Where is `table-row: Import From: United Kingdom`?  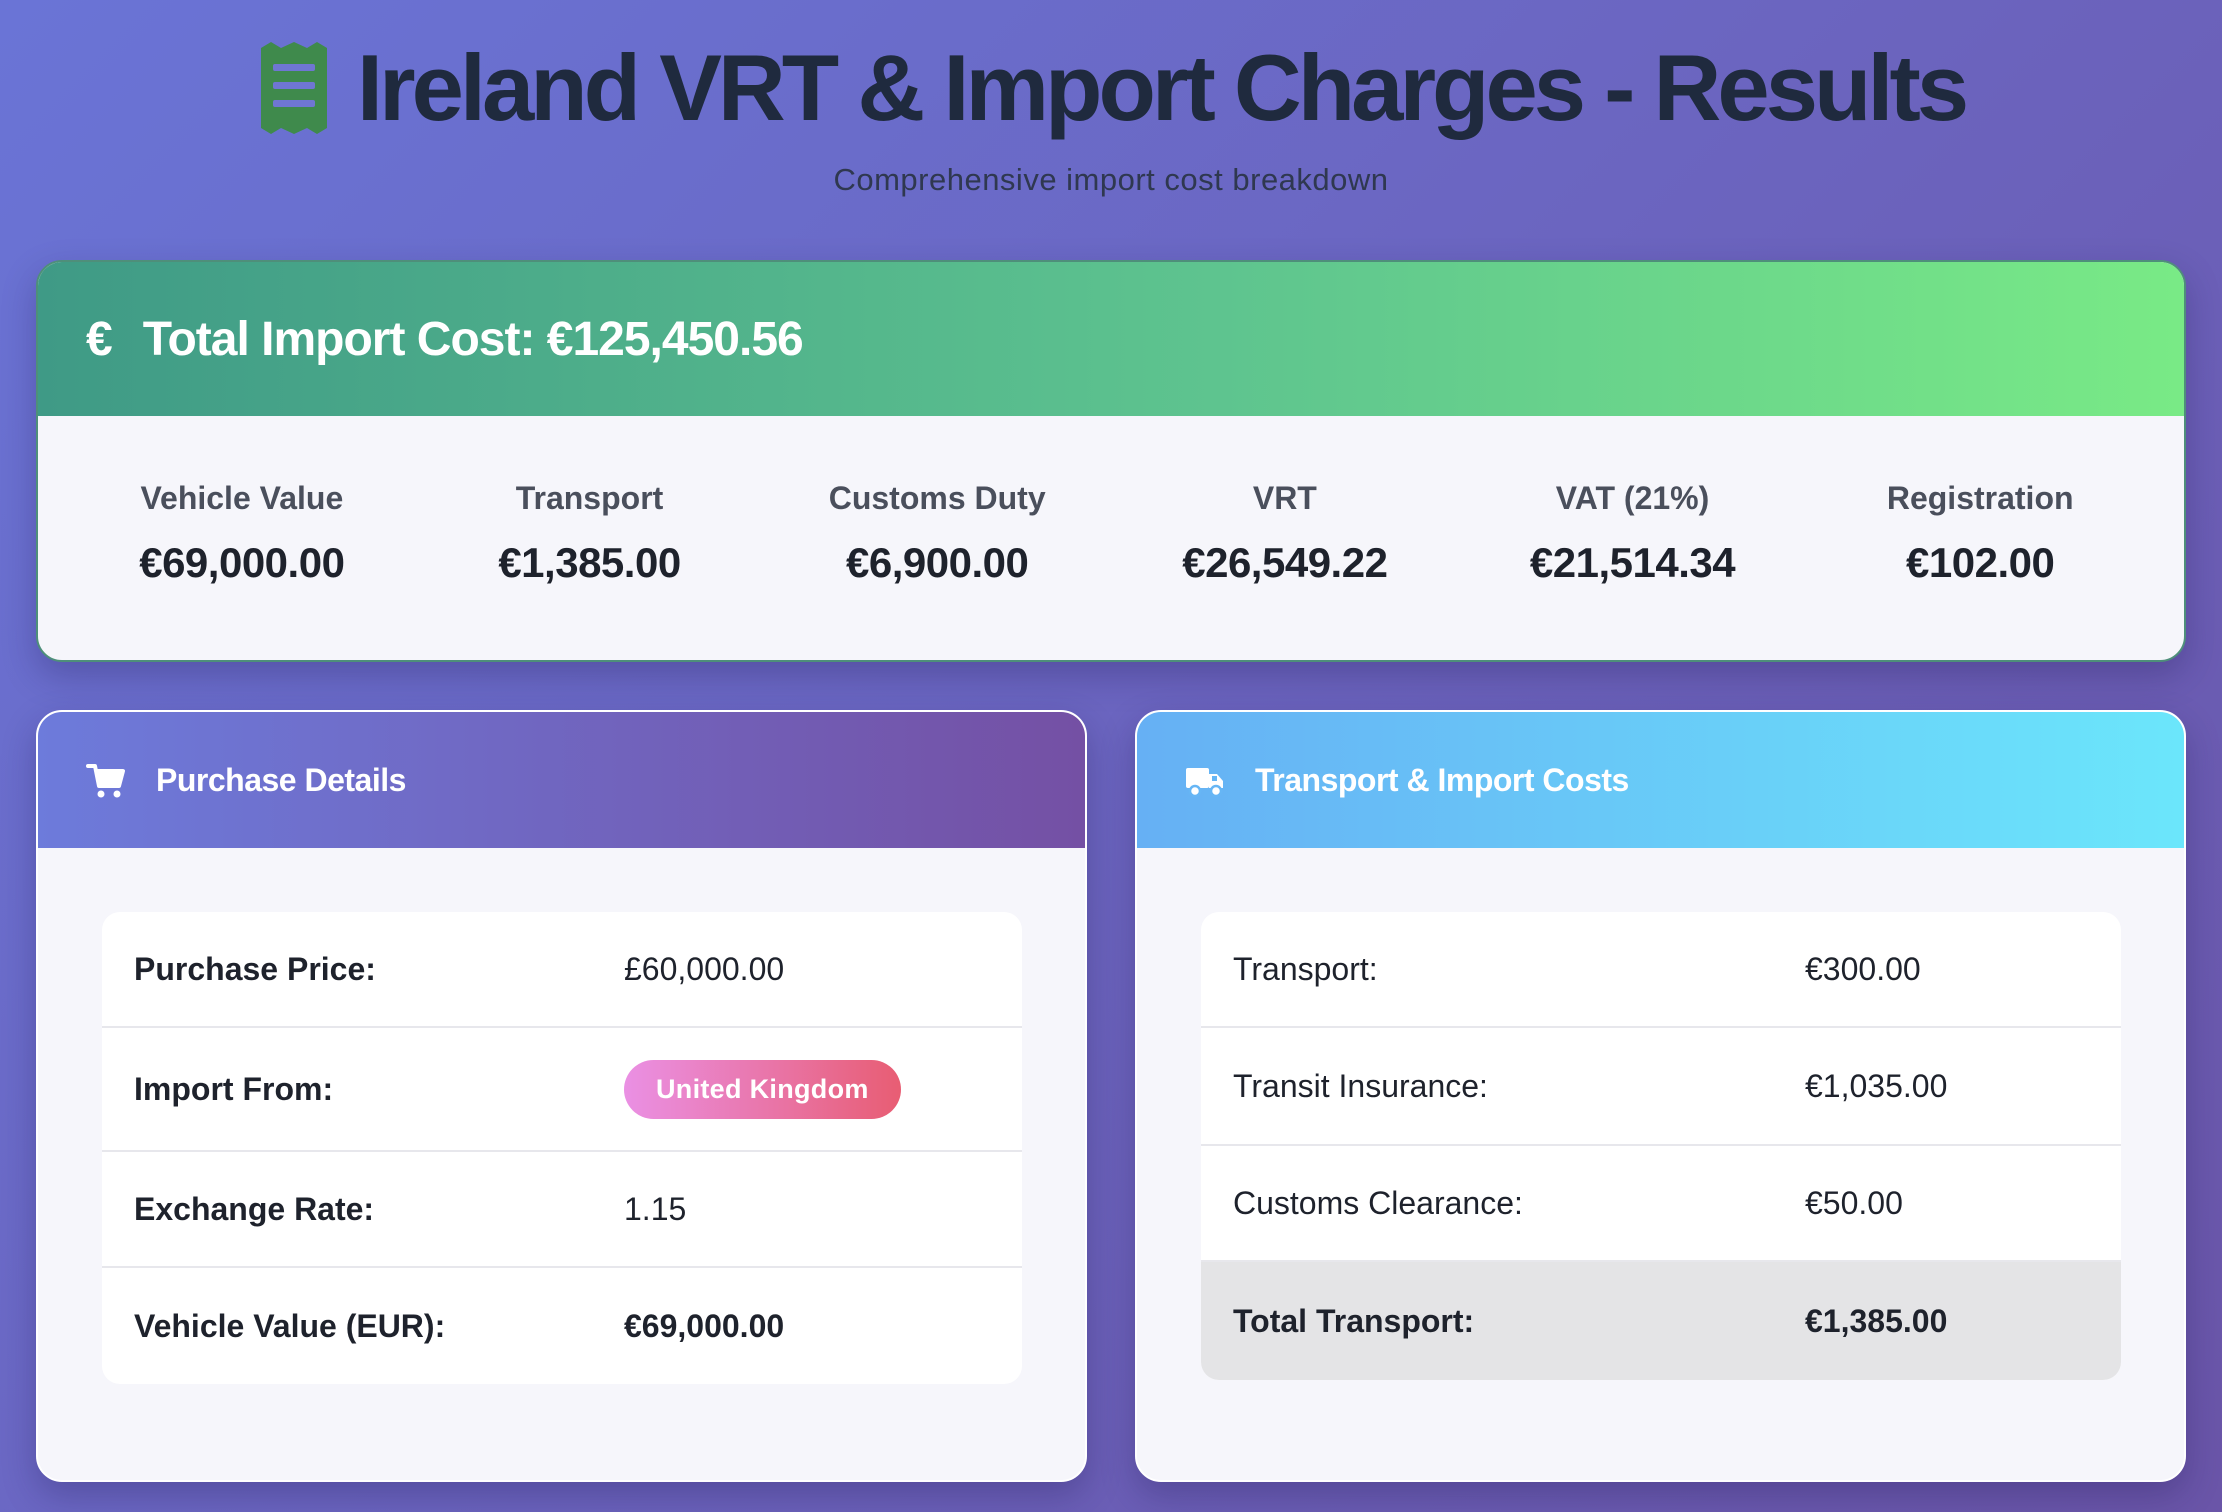
table-row: Import From: United Kingdom is located at coordinates (562, 1090).